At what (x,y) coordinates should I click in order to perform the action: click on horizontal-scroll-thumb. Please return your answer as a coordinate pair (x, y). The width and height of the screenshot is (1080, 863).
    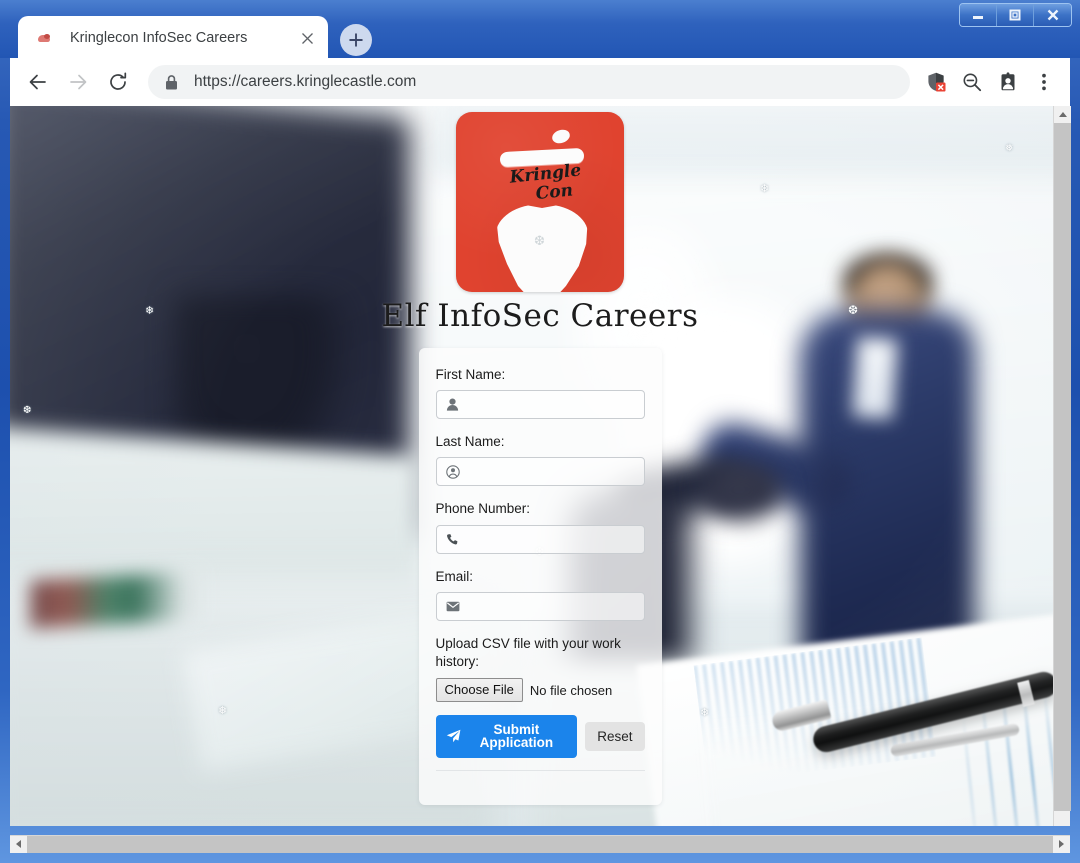
    Looking at the image, I should click on (540, 844).